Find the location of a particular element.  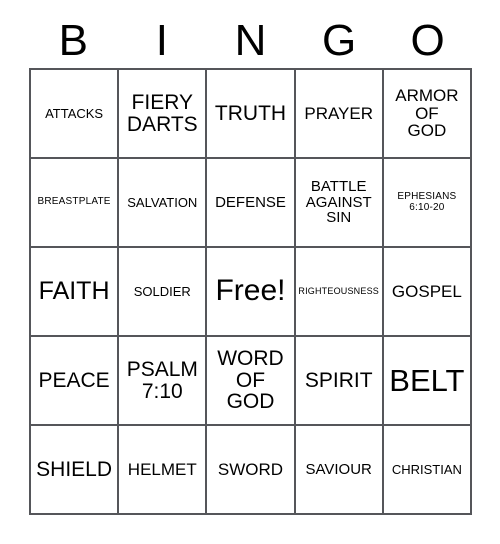

bingo-cell: SPIRIT is located at coordinates (339, 381).